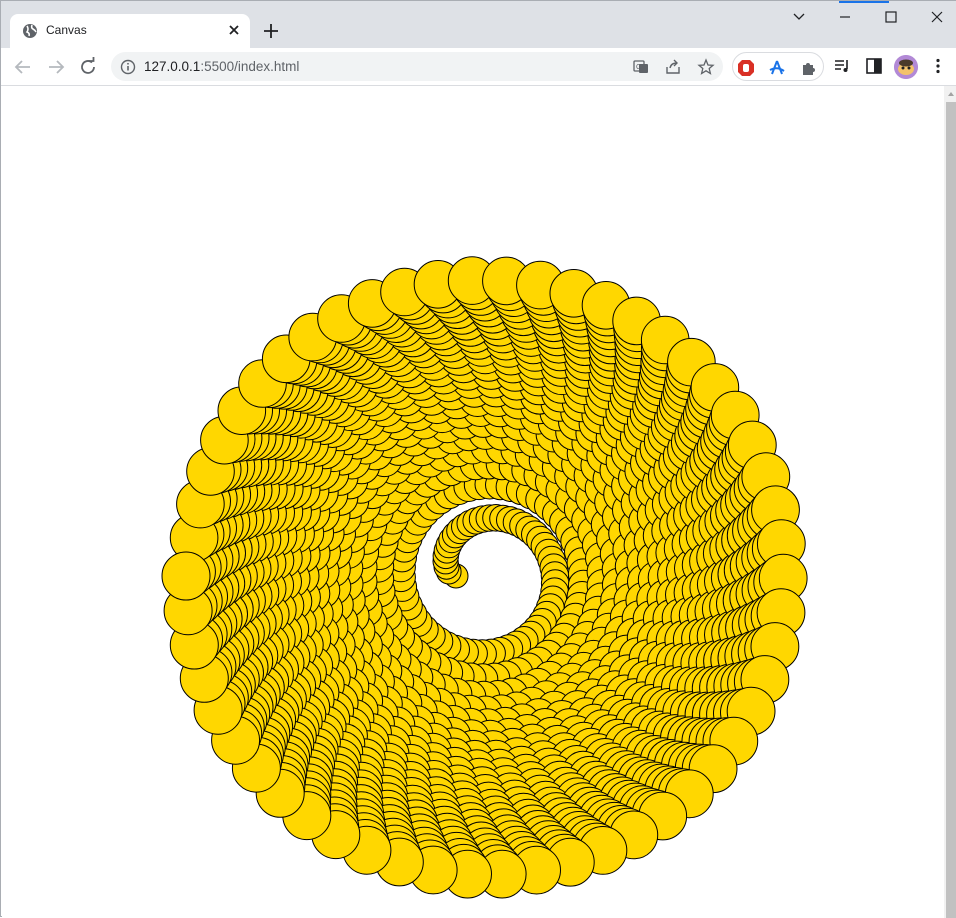  What do you see at coordinates (638, 67) in the screenshot?
I see `svg-text: G` at bounding box center [638, 67].